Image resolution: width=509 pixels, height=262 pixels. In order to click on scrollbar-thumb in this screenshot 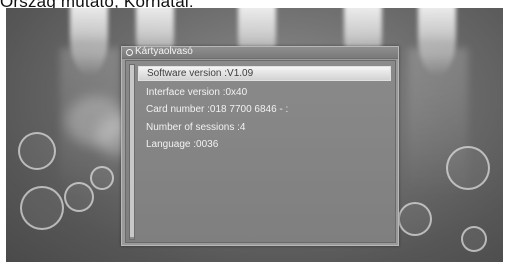, I will do `click(132, 151)`.